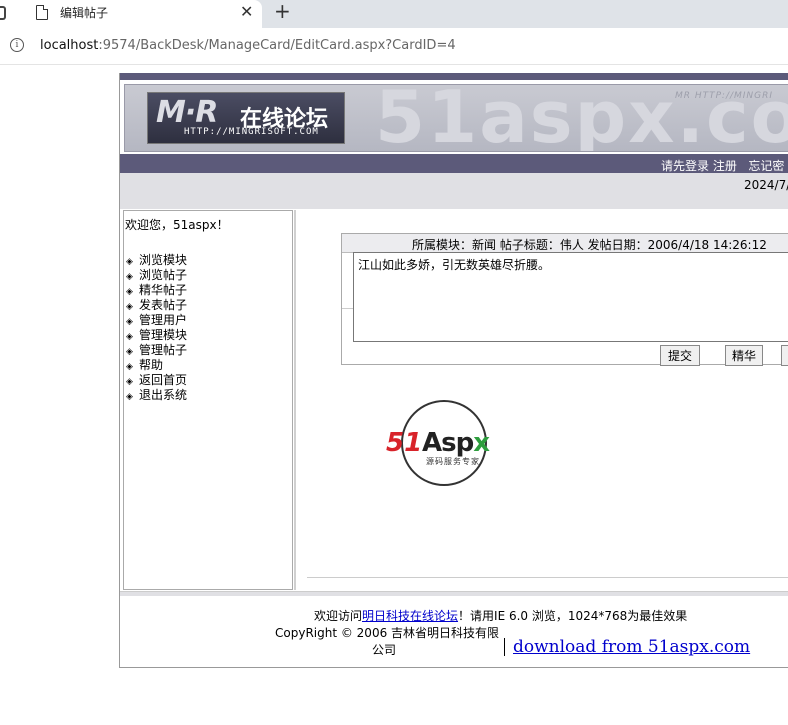 The height and width of the screenshot is (725, 788). What do you see at coordinates (295, 400) in the screenshot?
I see `sidebar-divider` at bounding box center [295, 400].